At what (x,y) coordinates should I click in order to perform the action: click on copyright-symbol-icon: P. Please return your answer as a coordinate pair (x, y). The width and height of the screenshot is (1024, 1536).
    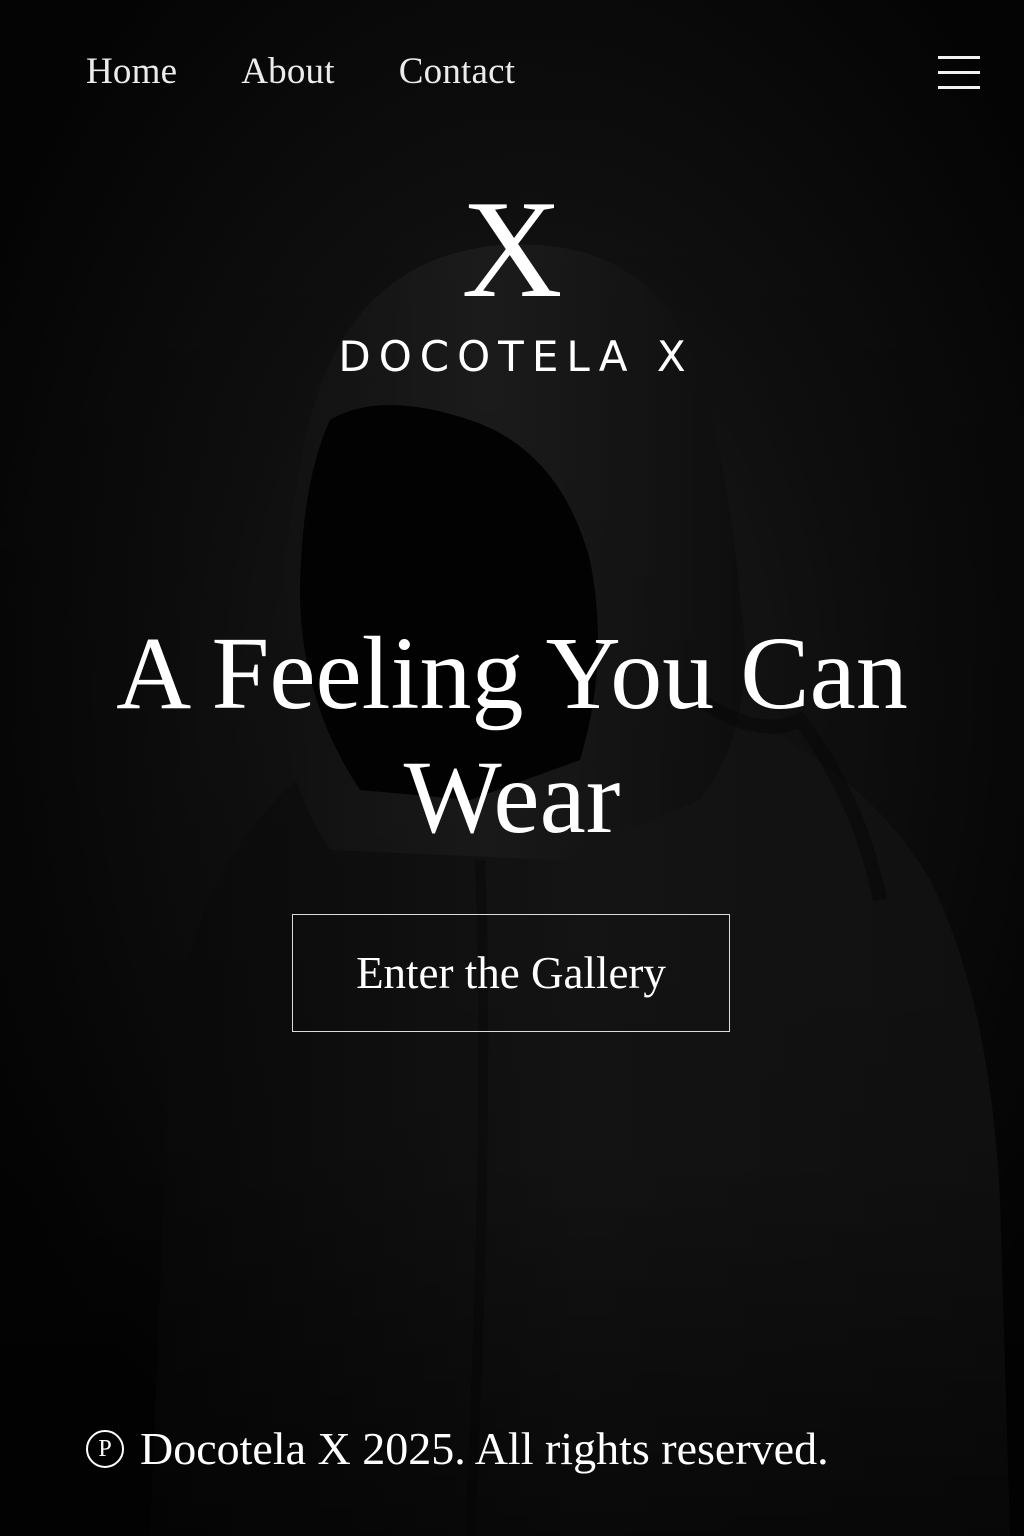
    Looking at the image, I should click on (105, 1448).